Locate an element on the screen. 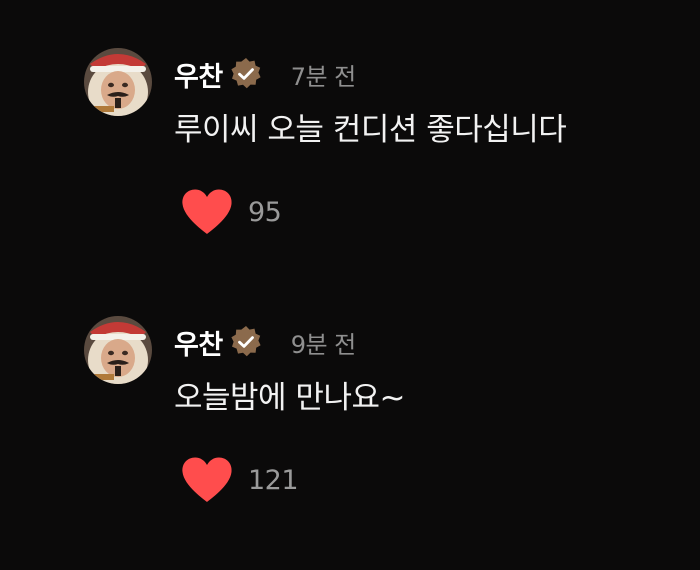  comment-timestamp: 9분 전 is located at coordinates (323, 344).